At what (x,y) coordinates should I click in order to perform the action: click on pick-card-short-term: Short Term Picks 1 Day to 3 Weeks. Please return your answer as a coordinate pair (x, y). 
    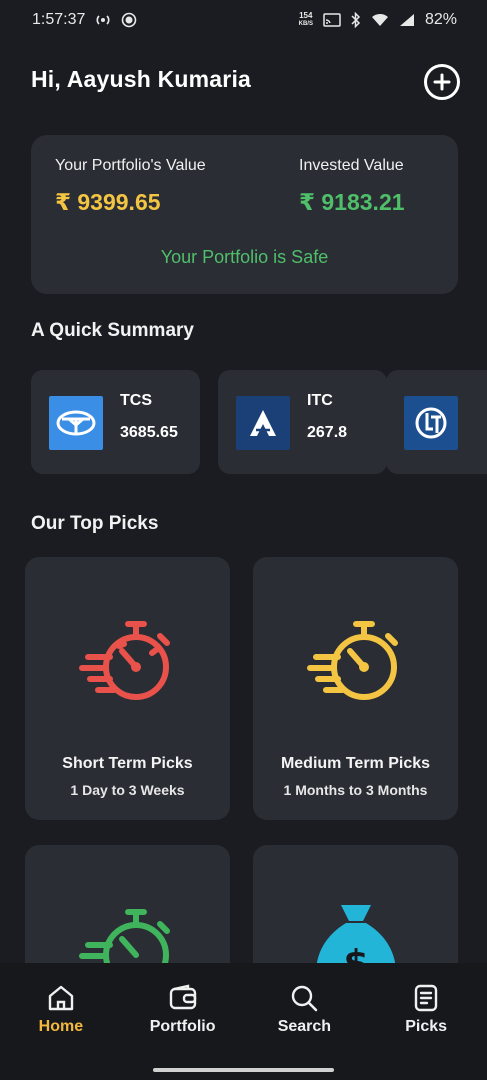
    Looking at the image, I should click on (127, 688).